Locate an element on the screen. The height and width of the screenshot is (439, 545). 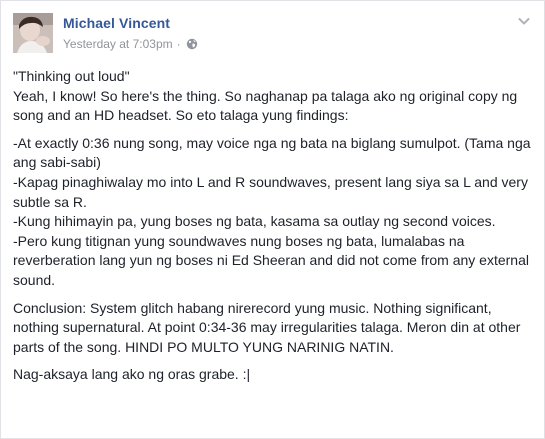
chevron-down-icon is located at coordinates (524, 21).